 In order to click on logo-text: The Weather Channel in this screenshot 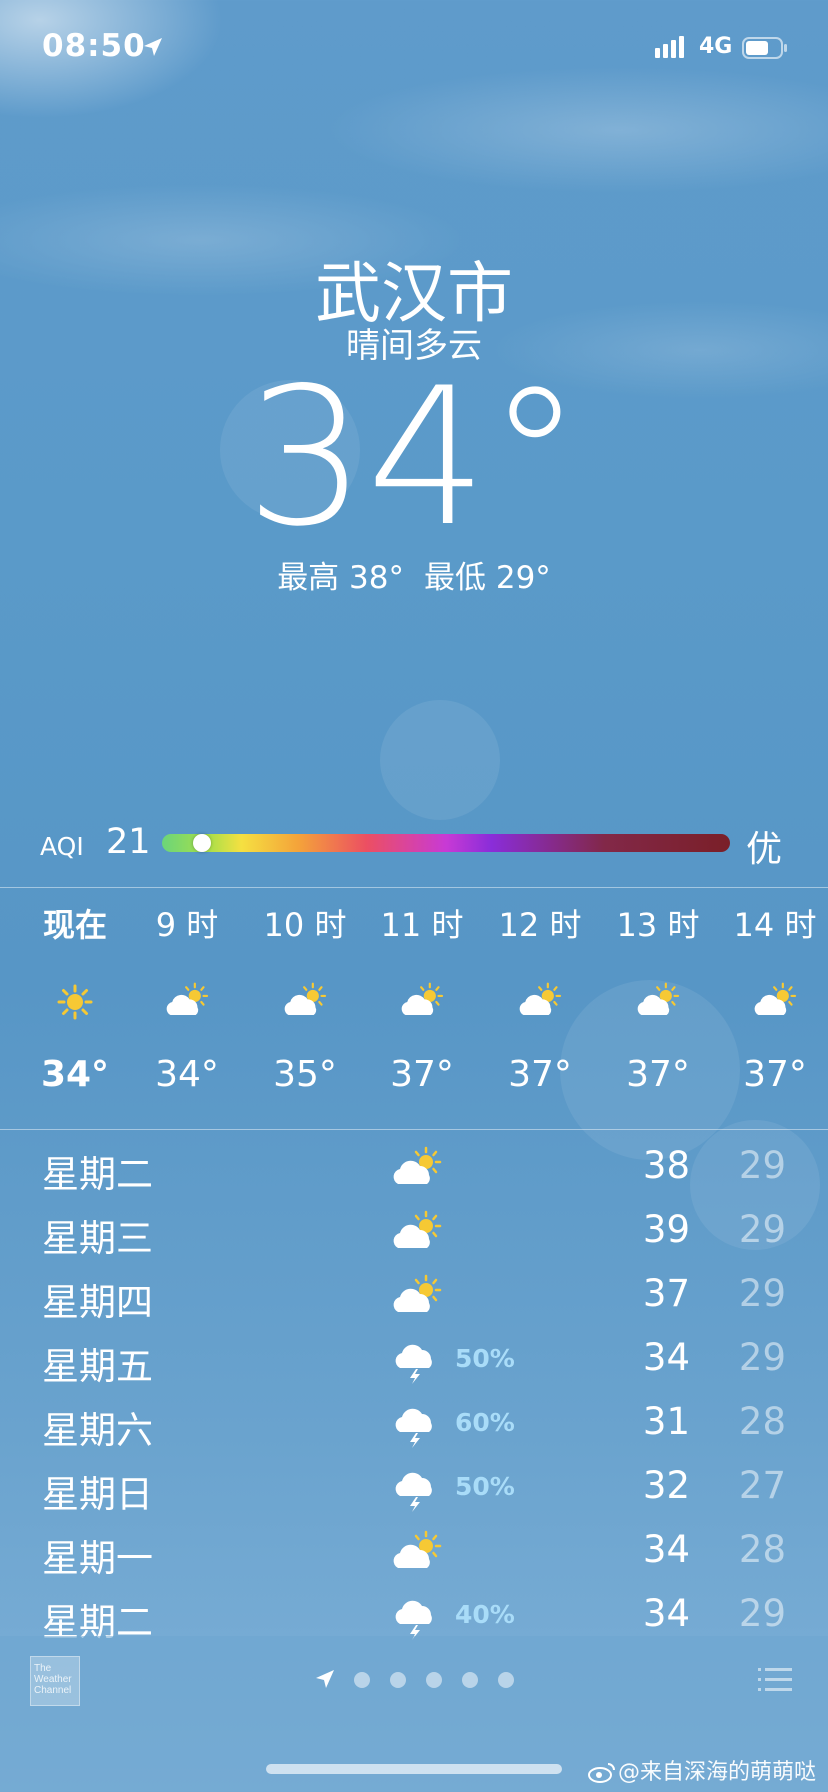, I will do `click(53, 1679)`.